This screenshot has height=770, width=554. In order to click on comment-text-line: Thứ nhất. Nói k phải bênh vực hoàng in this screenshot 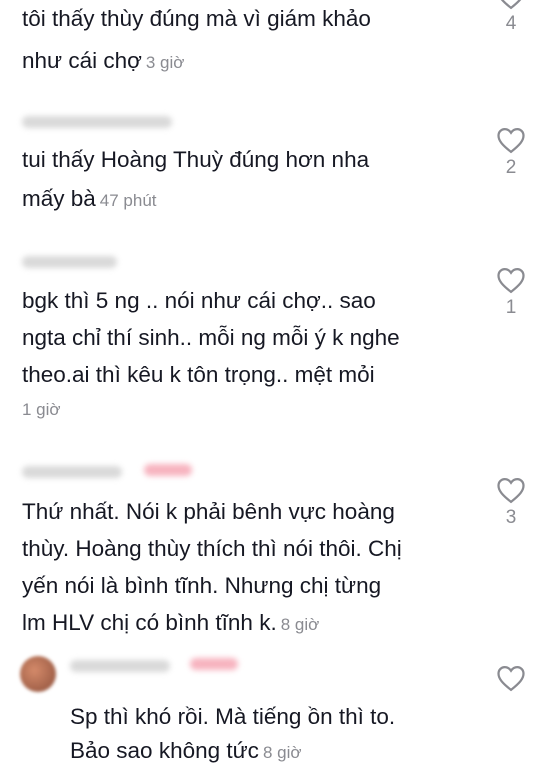, I will do `click(208, 511)`.